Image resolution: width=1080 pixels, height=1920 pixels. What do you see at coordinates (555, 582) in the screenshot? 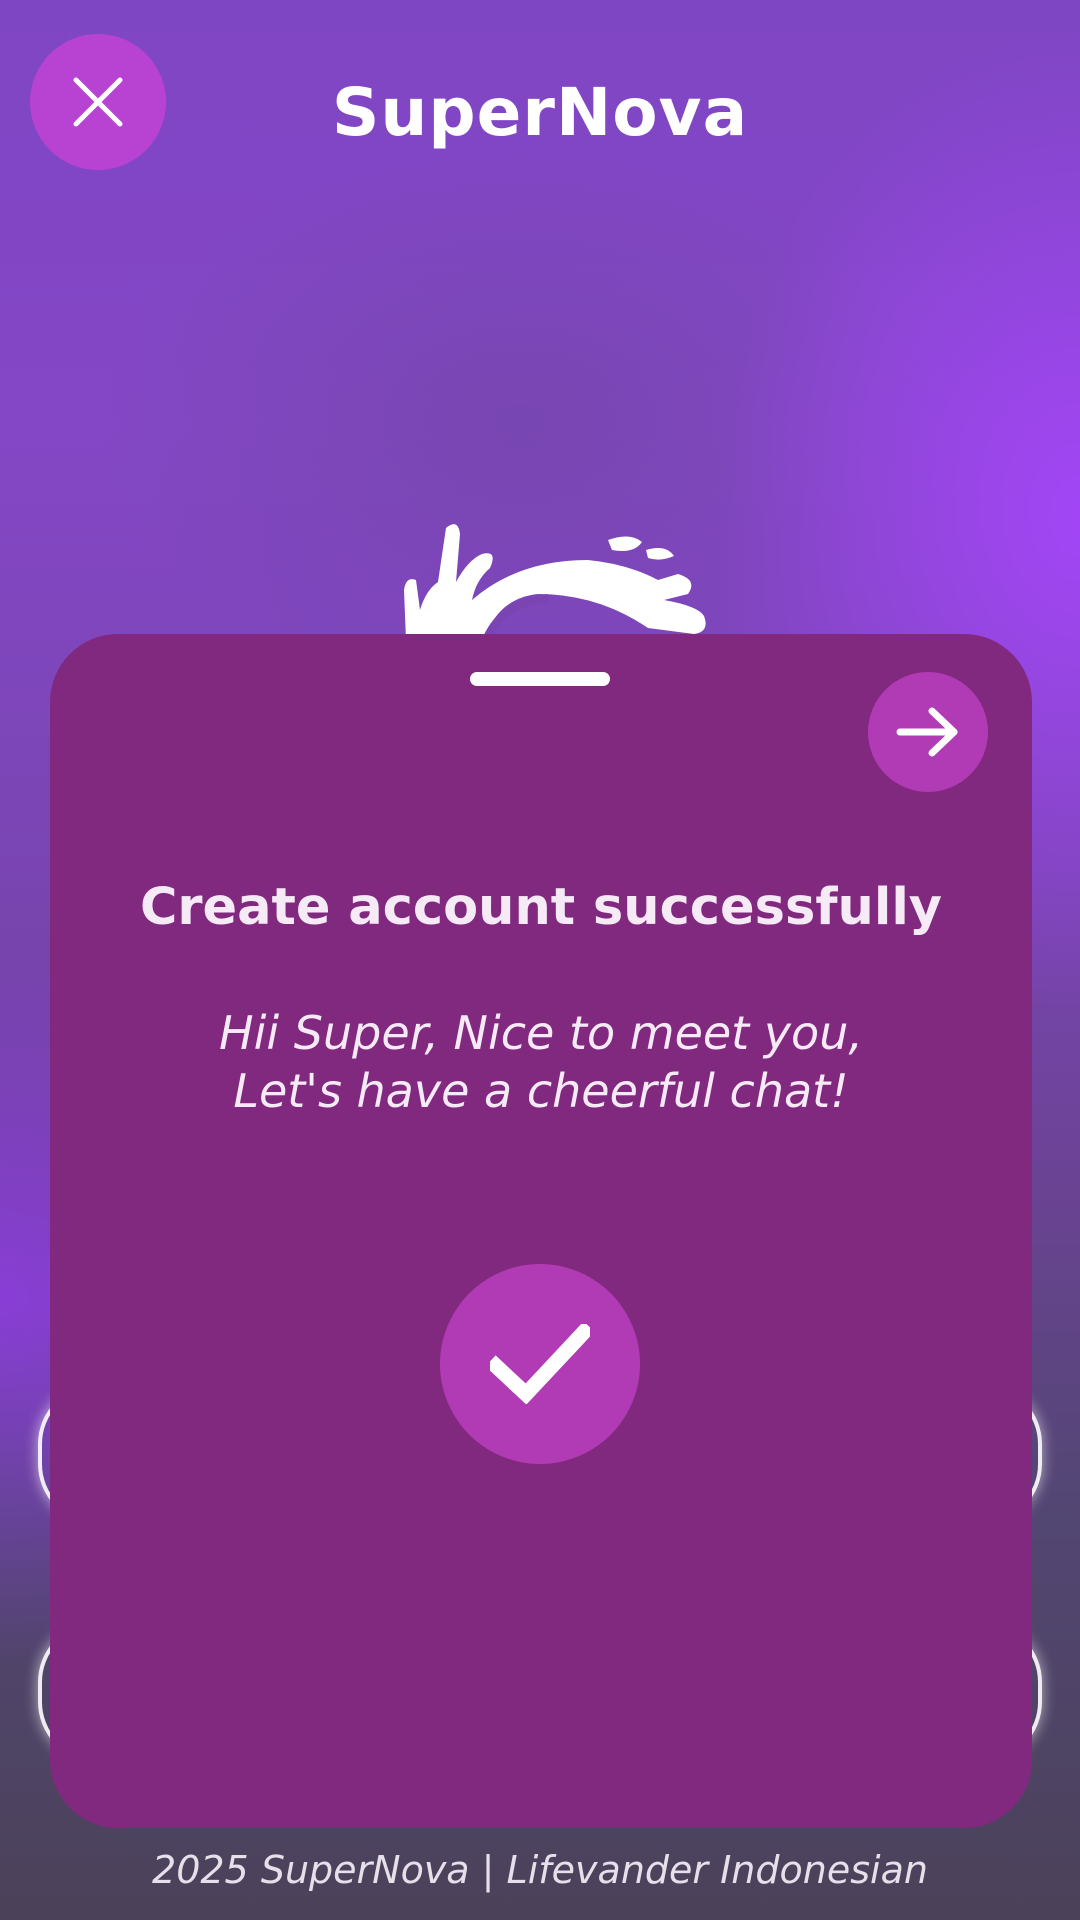
I see `splash-logo-icon` at bounding box center [555, 582].